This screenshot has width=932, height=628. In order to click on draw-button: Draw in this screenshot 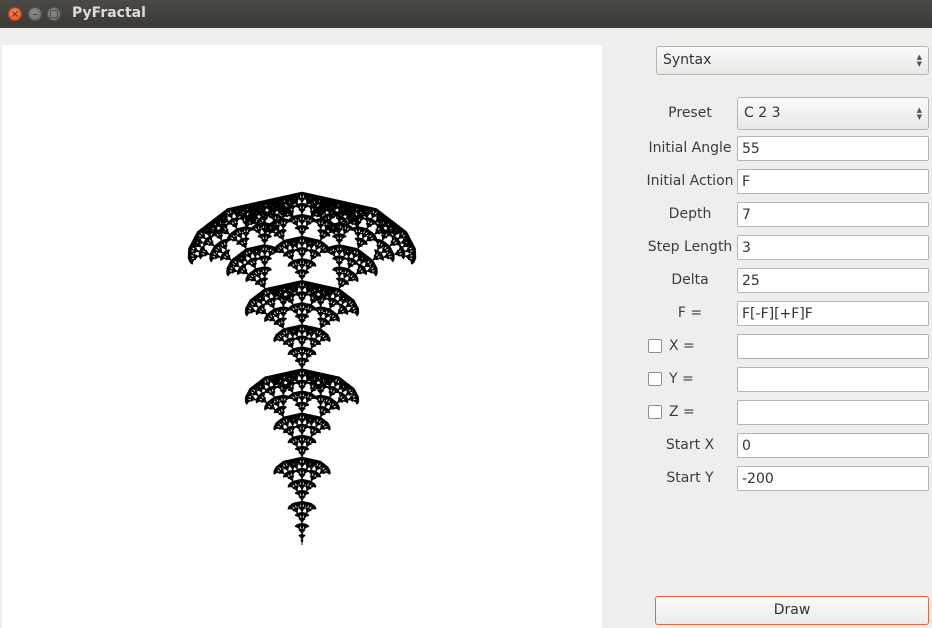, I will do `click(792, 610)`.